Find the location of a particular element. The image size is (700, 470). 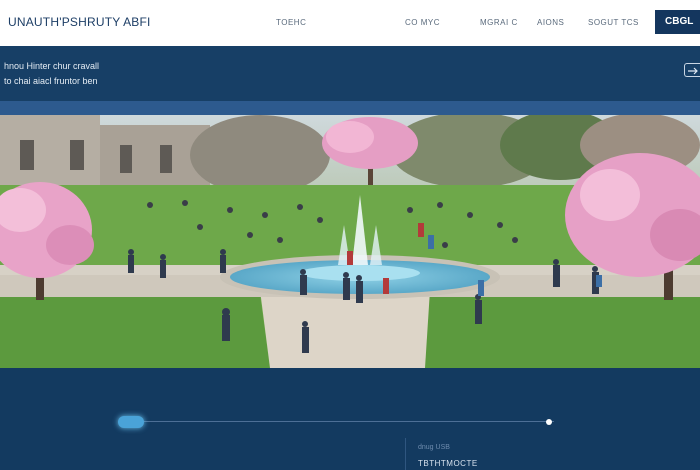

progress-handle is located at coordinates (131, 422).